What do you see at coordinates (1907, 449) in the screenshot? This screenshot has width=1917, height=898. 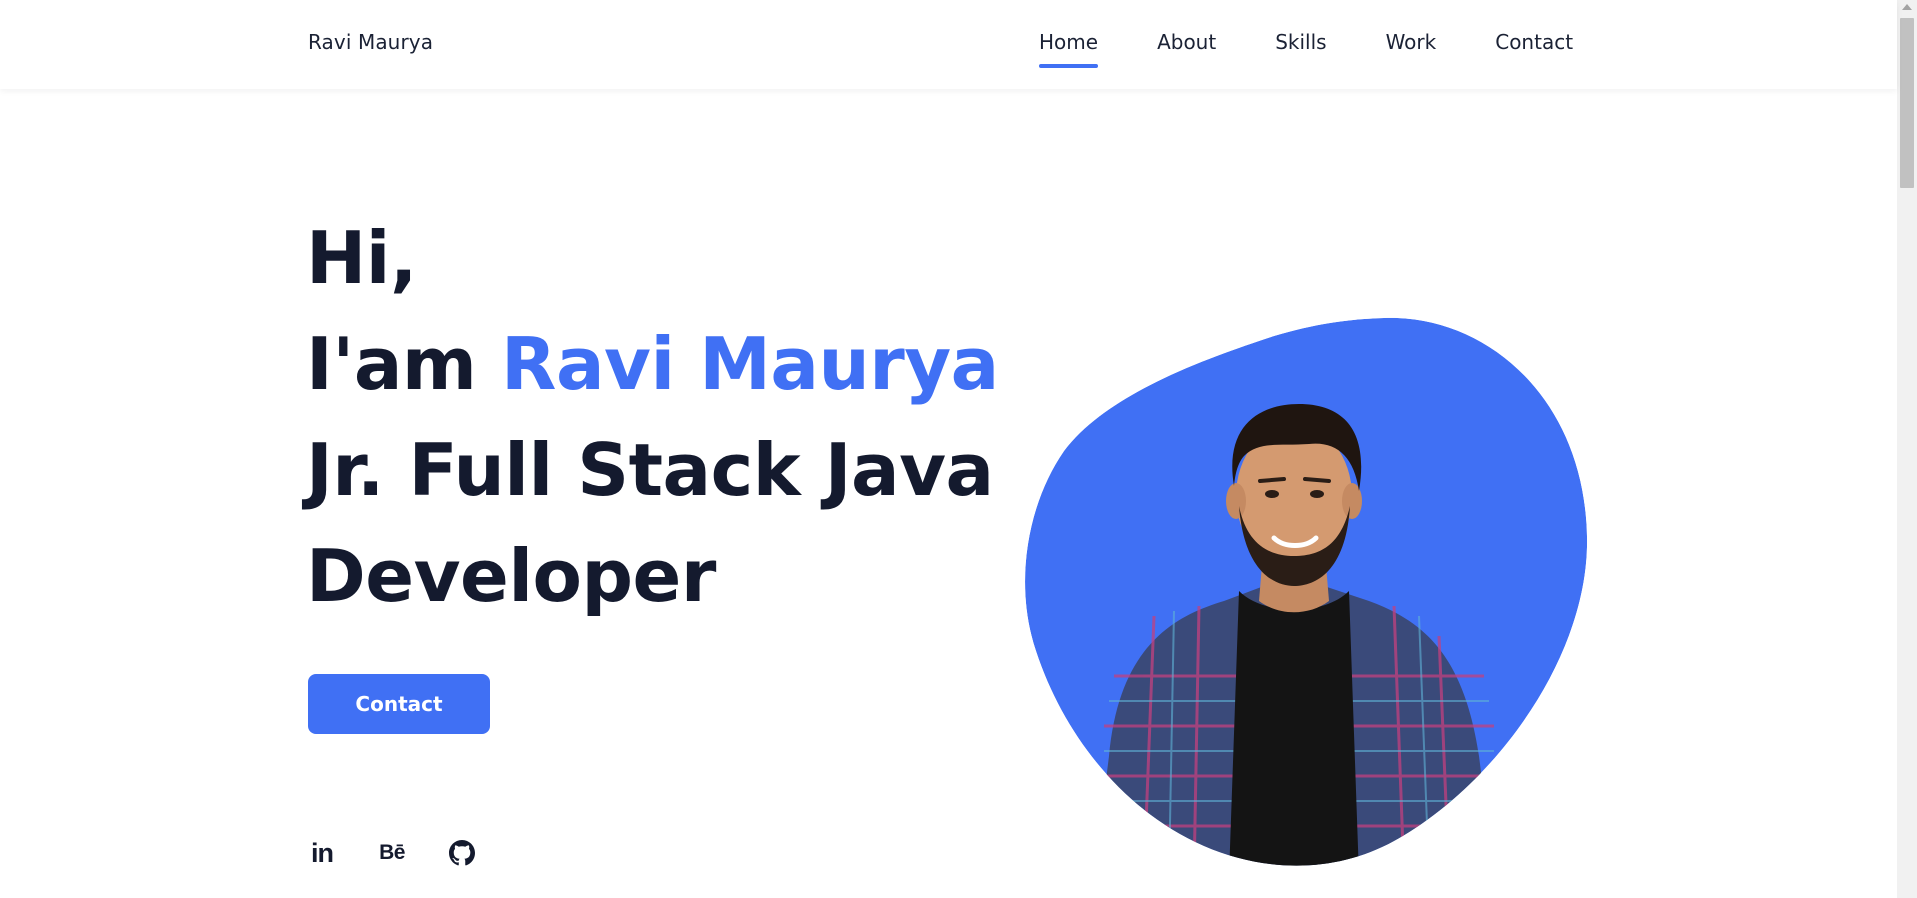 I see `page-scrollbar` at bounding box center [1907, 449].